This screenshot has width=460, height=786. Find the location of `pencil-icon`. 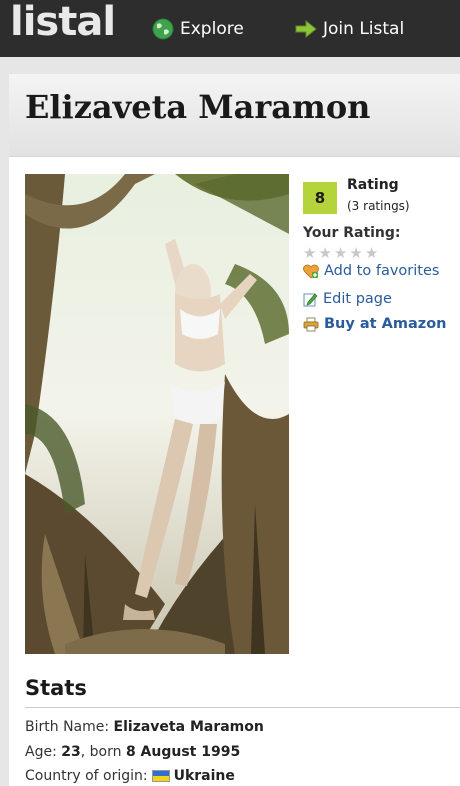

pencil-icon is located at coordinates (310, 299).